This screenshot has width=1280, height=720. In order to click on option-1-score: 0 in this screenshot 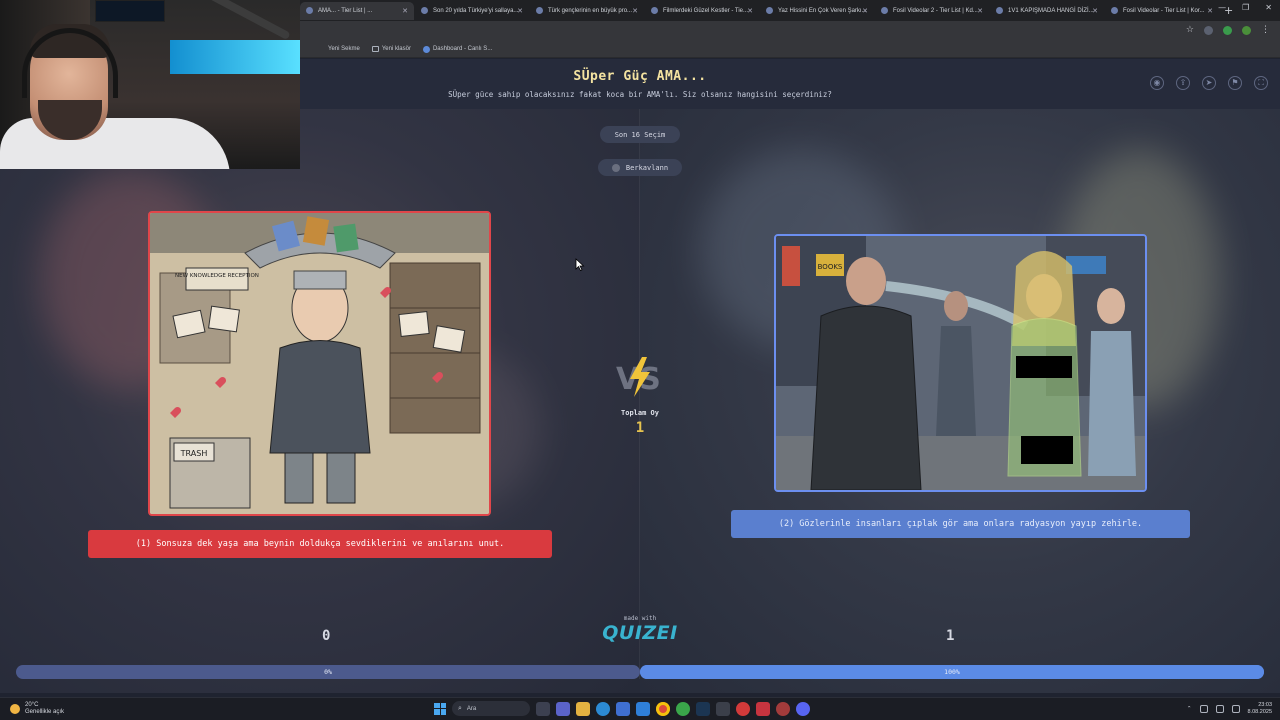, I will do `click(326, 636)`.